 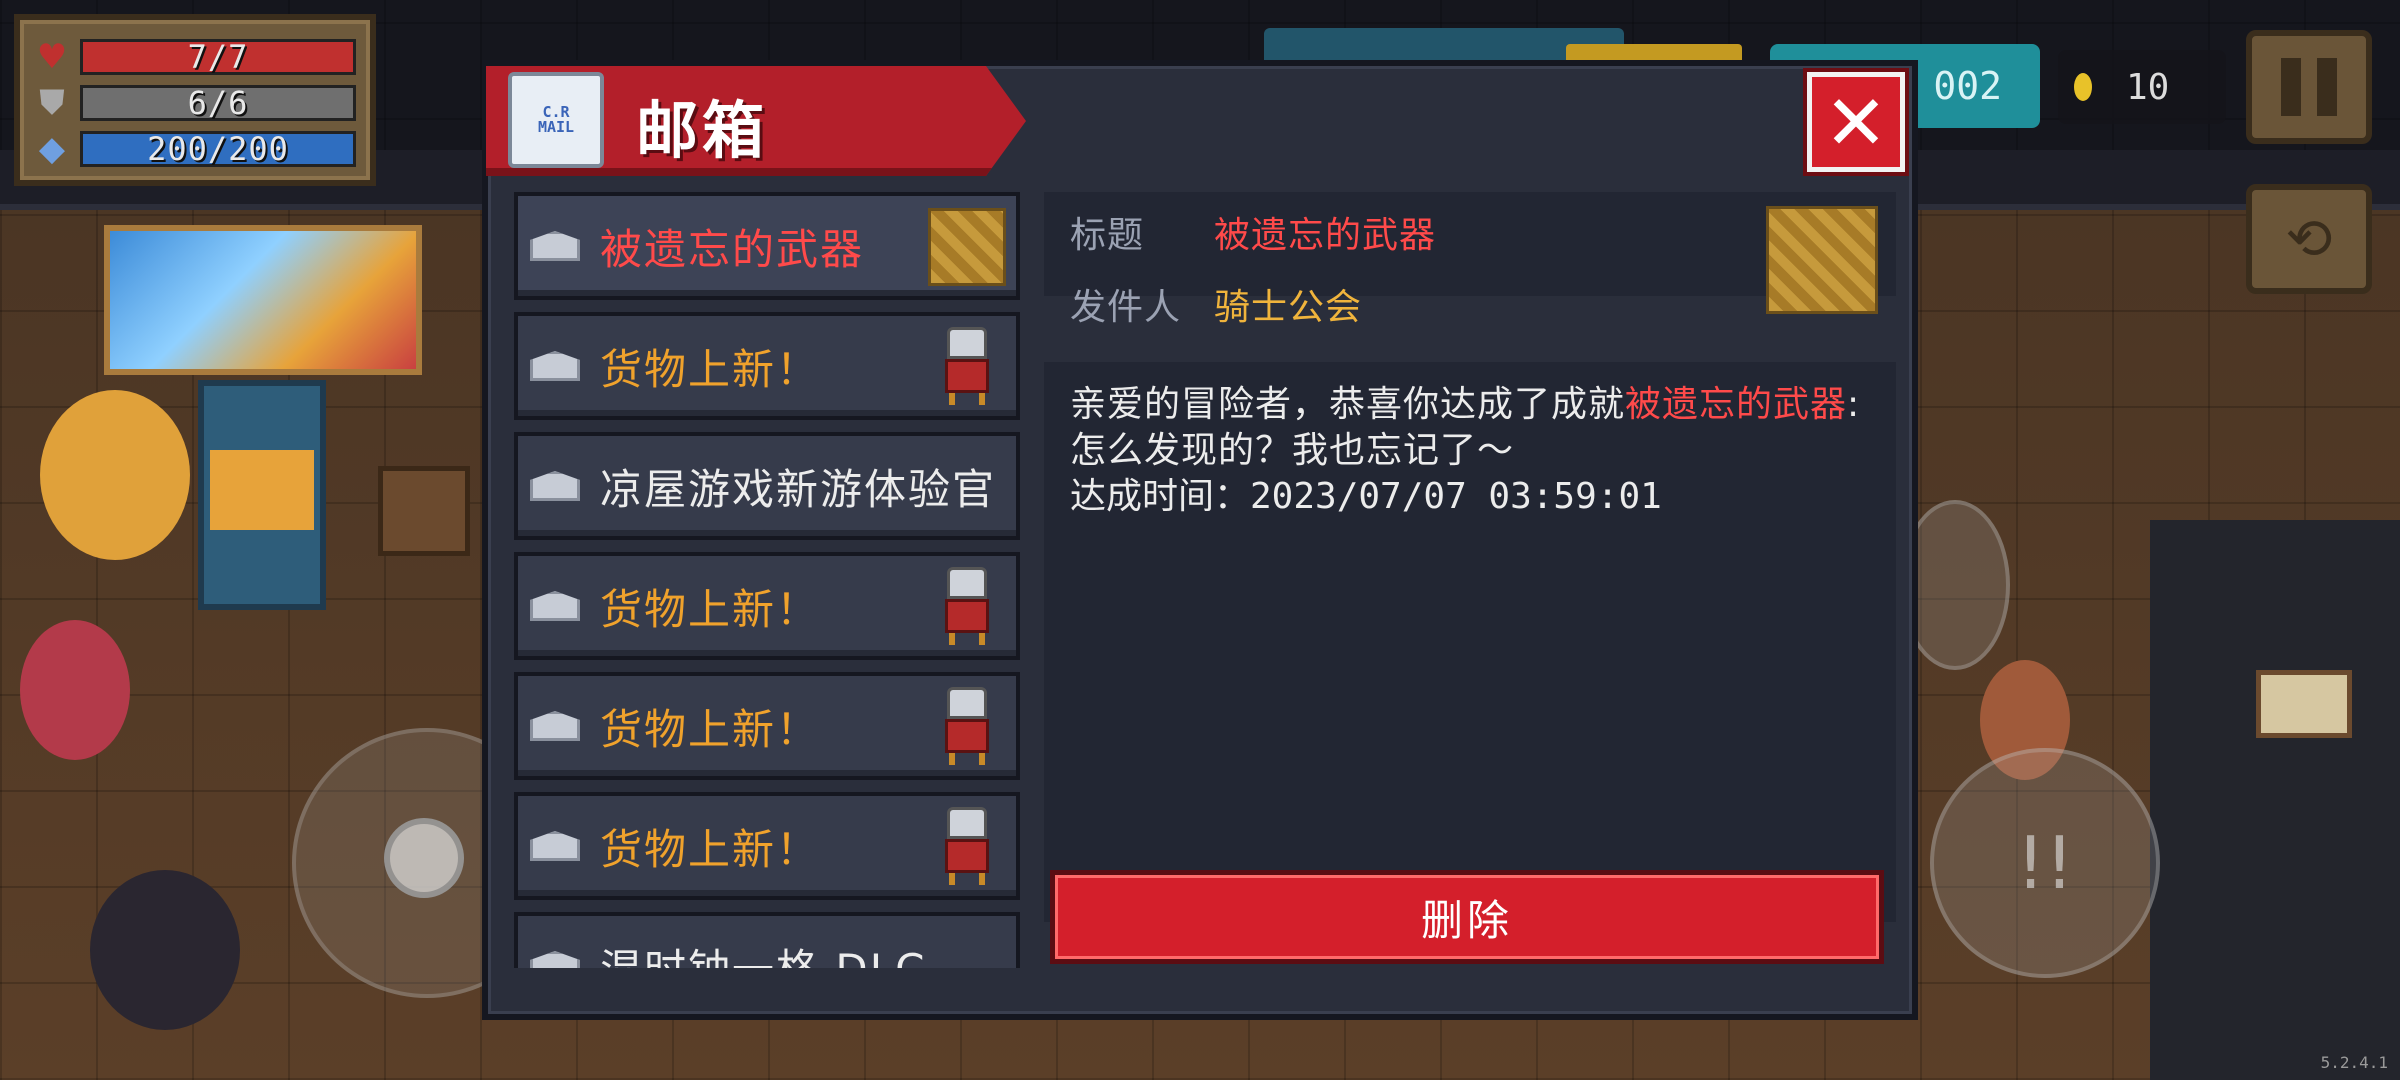 I want to click on gacha-machine-window, so click(x=262, y=490).